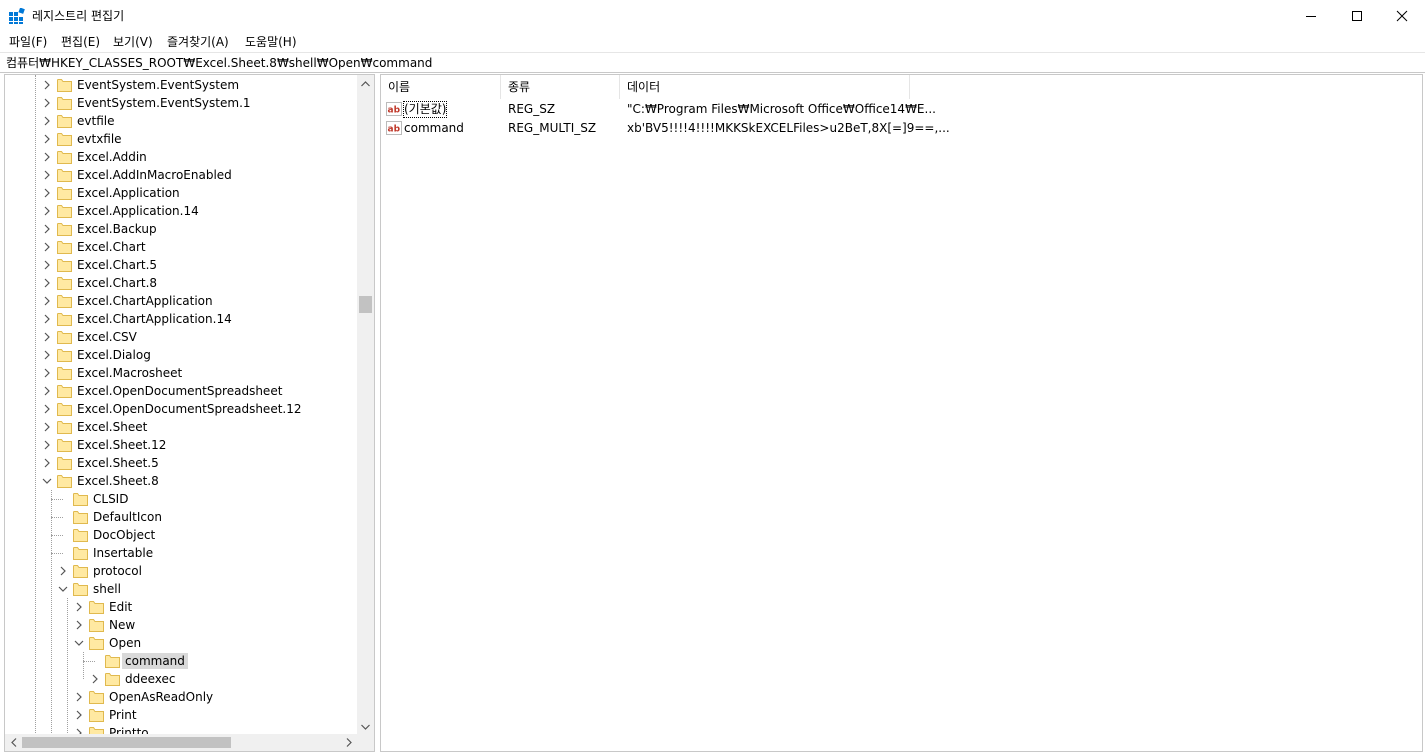  What do you see at coordinates (1357, 16) in the screenshot?
I see `maximize-button` at bounding box center [1357, 16].